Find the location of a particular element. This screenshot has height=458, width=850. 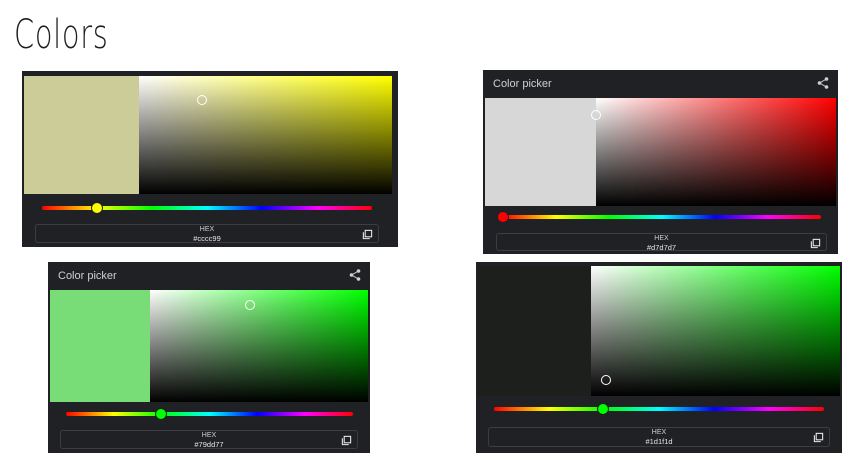

hex-value: #79dd77 is located at coordinates (209, 444).